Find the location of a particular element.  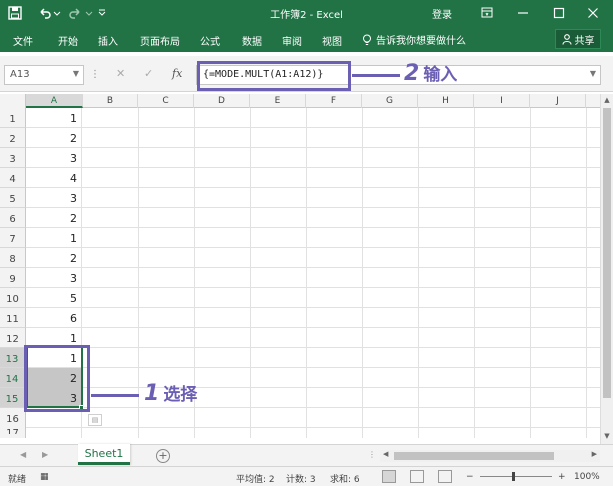

cell-a8: 2 is located at coordinates (54, 258).